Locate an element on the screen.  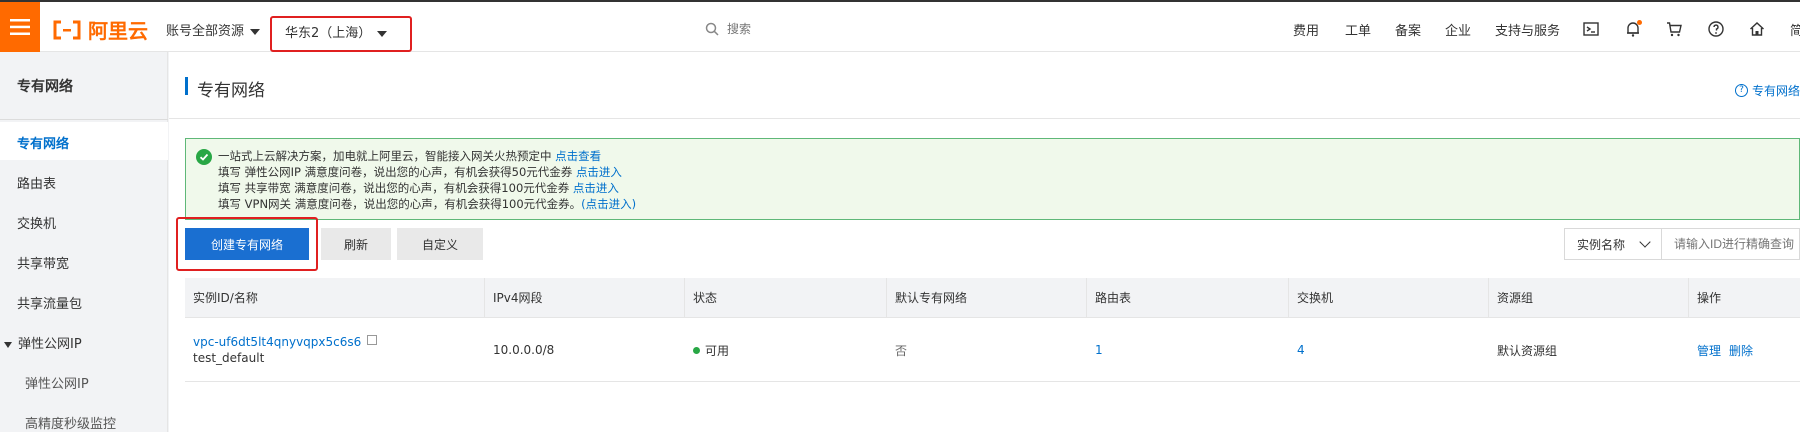
question-circle-icon: ? is located at coordinates (1741, 90).